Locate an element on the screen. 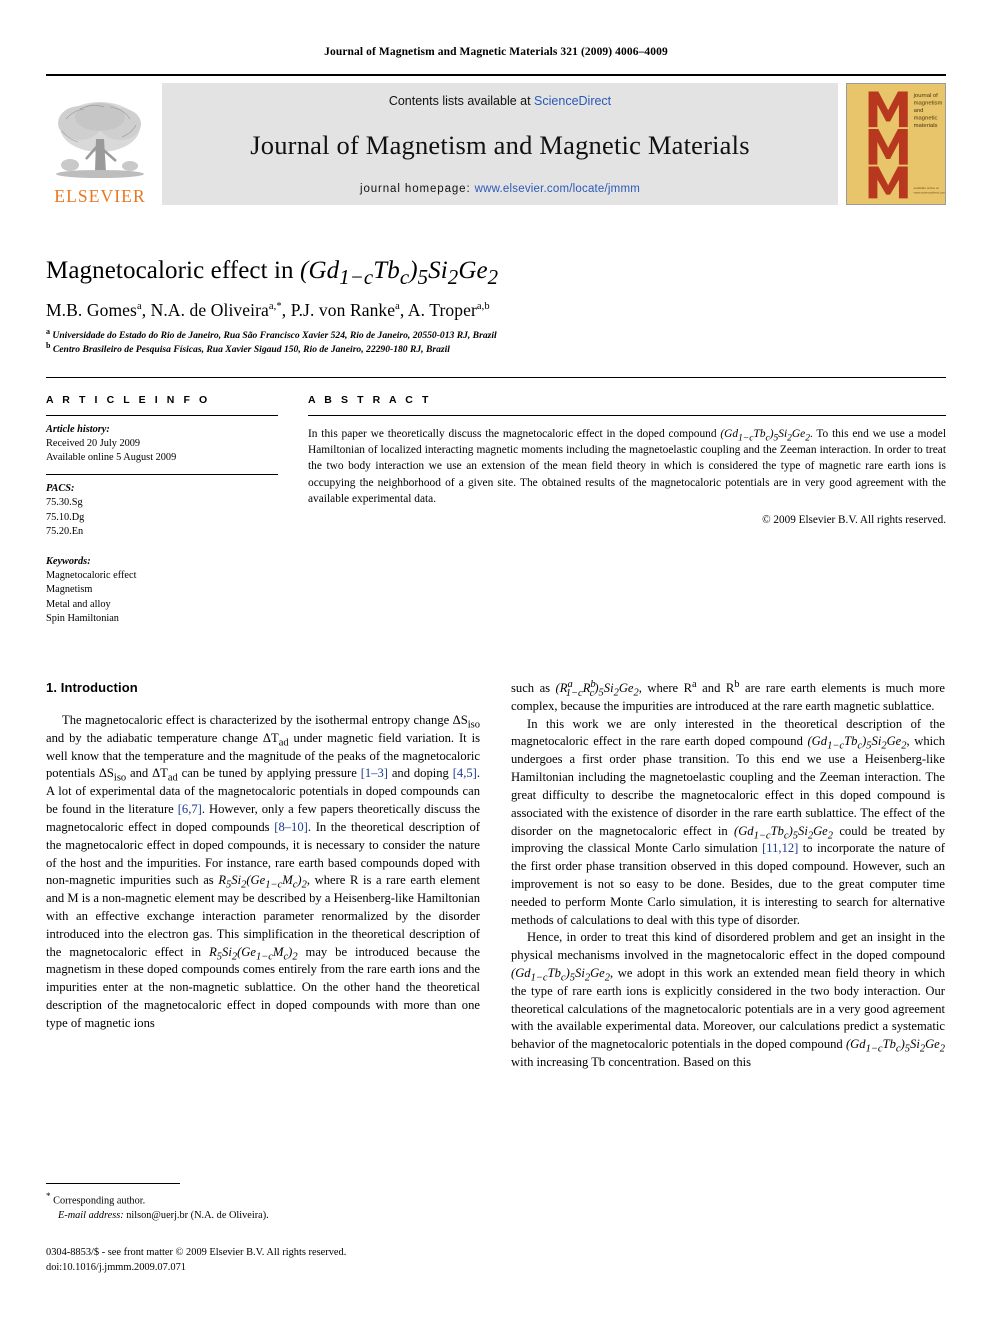 The height and width of the screenshot is (1323, 992). svg-text: magnetic is located at coordinates (926, 119).